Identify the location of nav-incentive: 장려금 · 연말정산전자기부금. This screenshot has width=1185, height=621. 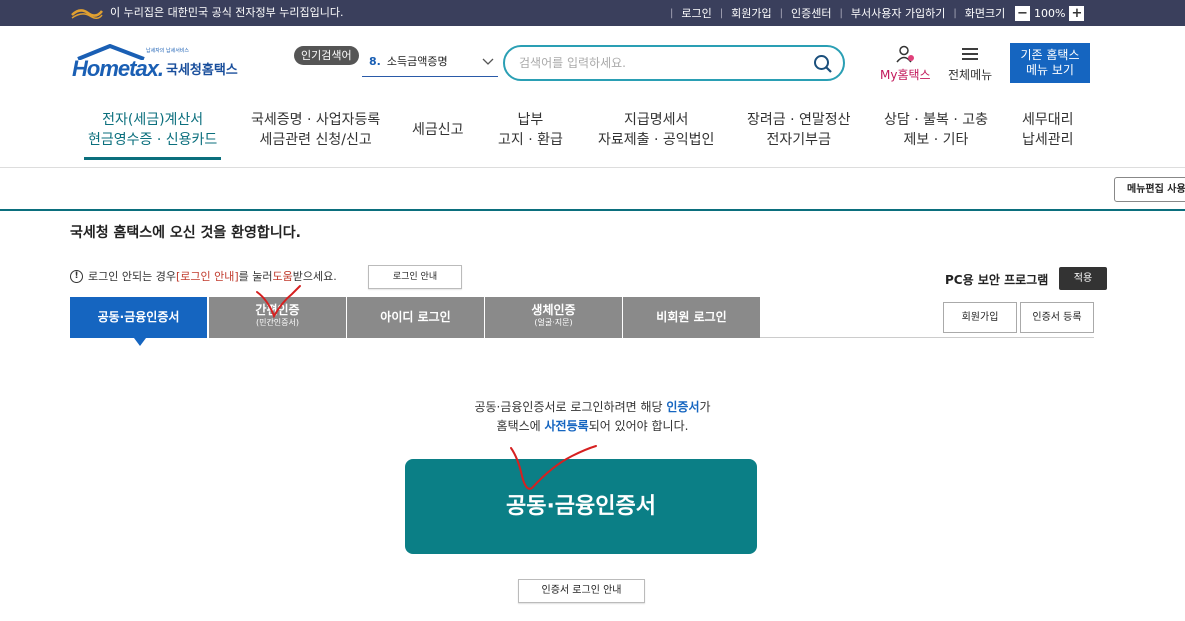
(799, 130).